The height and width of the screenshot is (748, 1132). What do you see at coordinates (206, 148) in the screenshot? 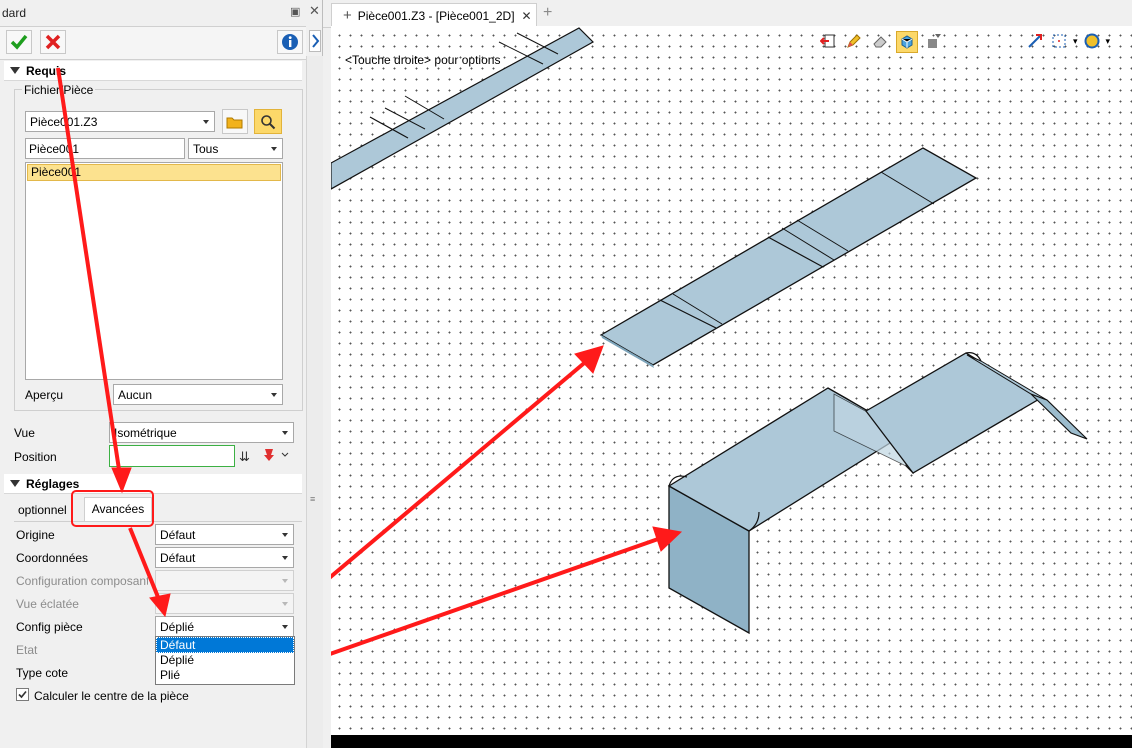
I see `type-filter-value: Tous` at bounding box center [206, 148].